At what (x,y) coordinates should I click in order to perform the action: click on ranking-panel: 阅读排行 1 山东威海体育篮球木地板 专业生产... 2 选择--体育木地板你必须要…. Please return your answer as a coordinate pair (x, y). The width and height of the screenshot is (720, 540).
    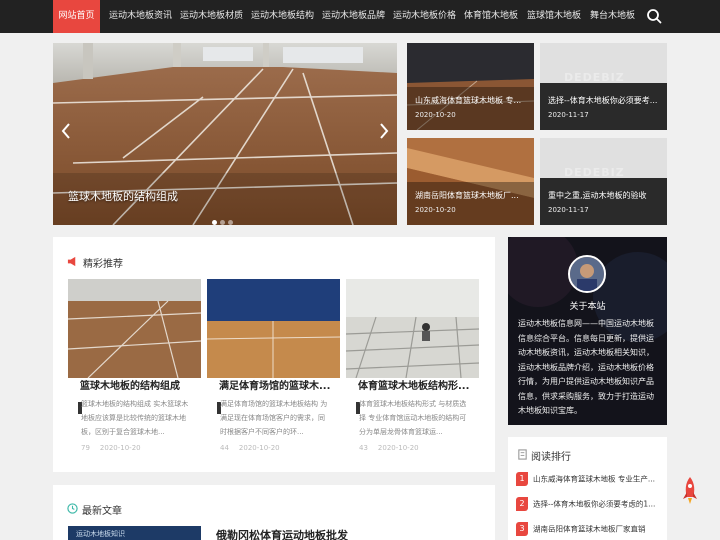
    Looking at the image, I should click on (587, 488).